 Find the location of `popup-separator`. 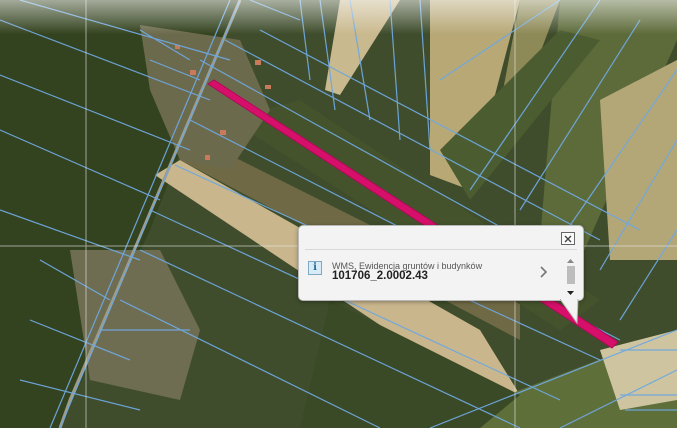

popup-separator is located at coordinates (441, 249).